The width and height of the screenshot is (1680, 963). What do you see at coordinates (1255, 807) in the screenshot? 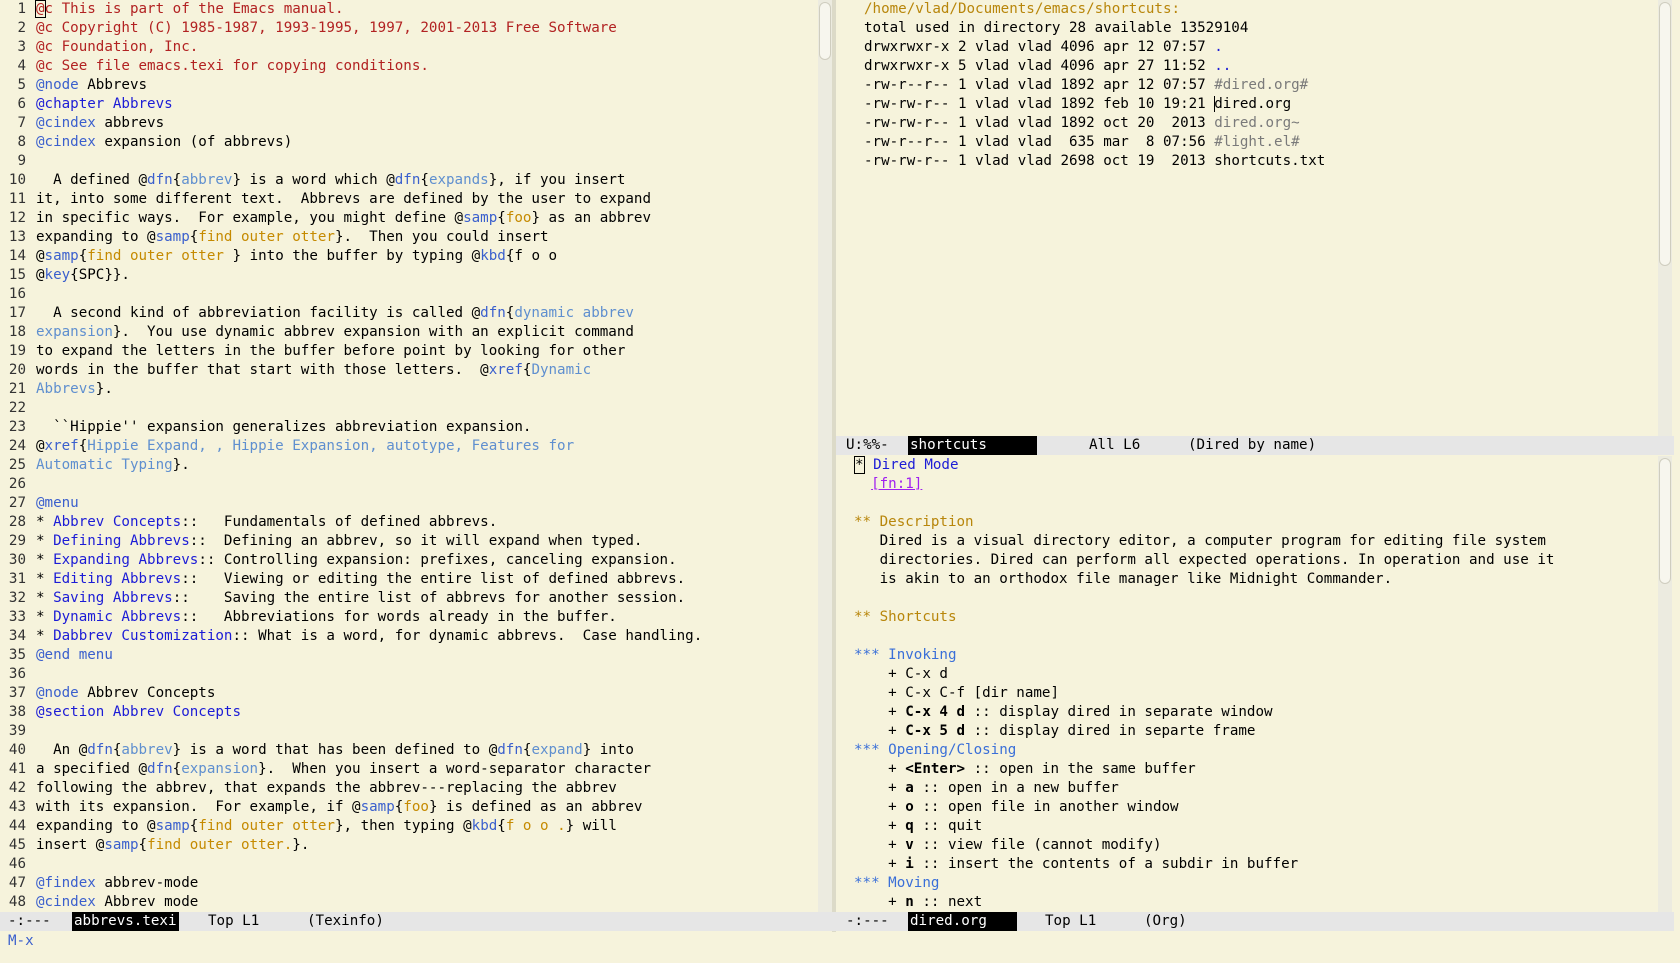
I see `org-line: + o :: open file in another window` at bounding box center [1255, 807].